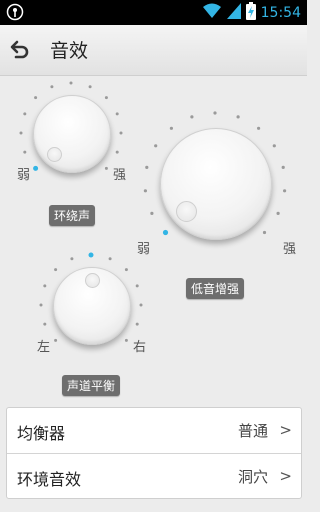 This screenshot has width=320, height=512. What do you see at coordinates (252, 477) in the screenshot?
I see `environment-value: 洞穴` at bounding box center [252, 477].